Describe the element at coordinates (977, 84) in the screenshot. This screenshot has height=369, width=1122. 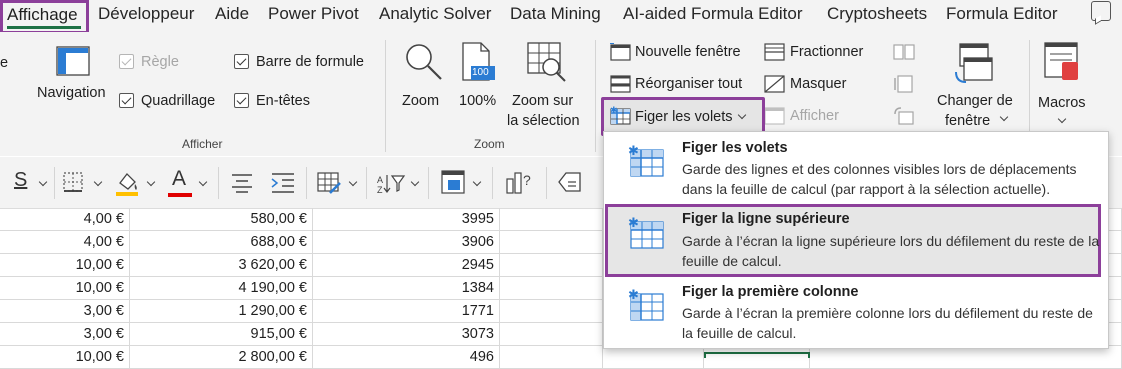
I see `switch-windows-button: Changer de fenêtre` at that location.